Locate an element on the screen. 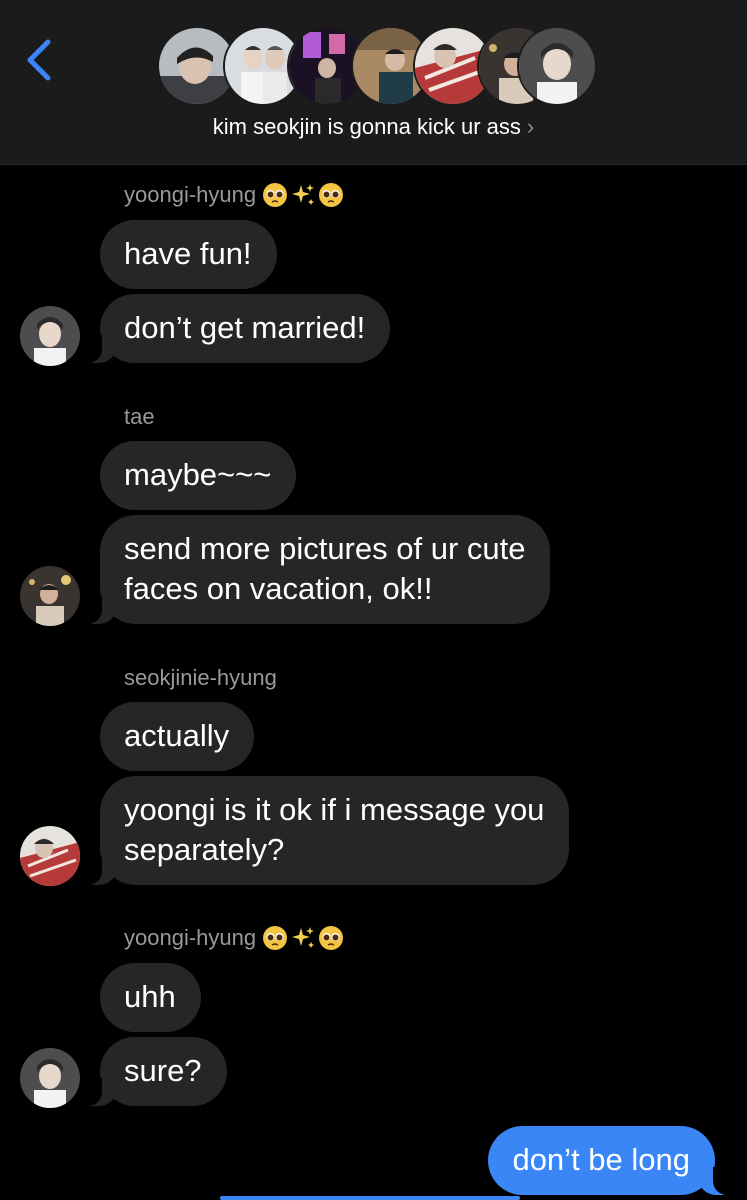  message-bubble: don’t get married! is located at coordinates (236, 328).